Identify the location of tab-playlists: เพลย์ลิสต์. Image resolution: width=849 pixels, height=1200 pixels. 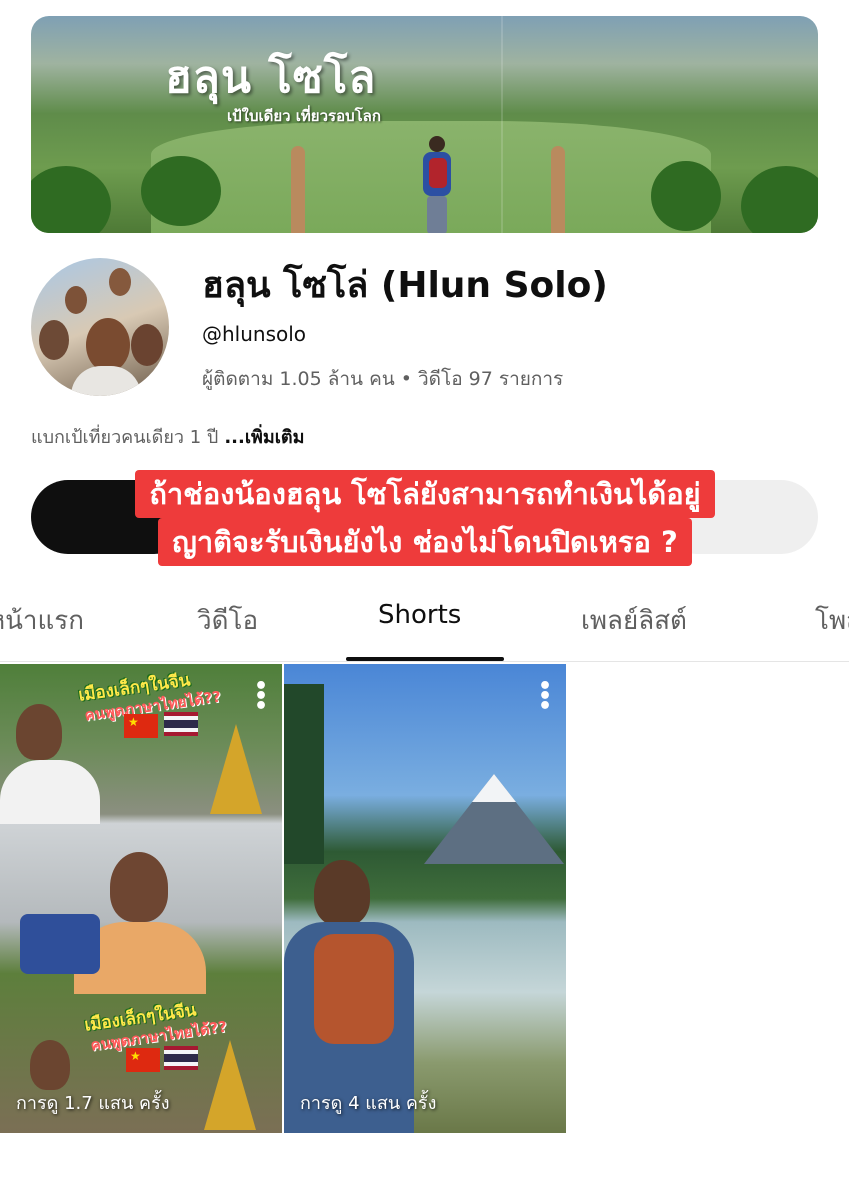
(634, 620).